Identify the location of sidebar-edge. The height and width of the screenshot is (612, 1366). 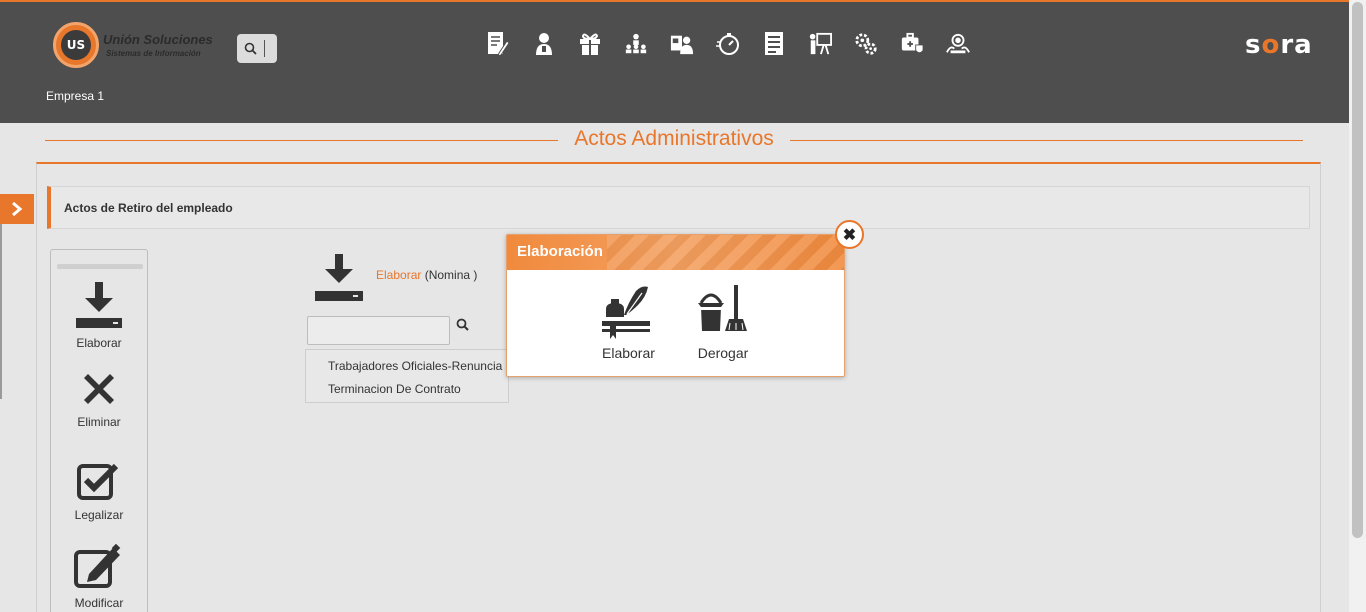
(1, 311).